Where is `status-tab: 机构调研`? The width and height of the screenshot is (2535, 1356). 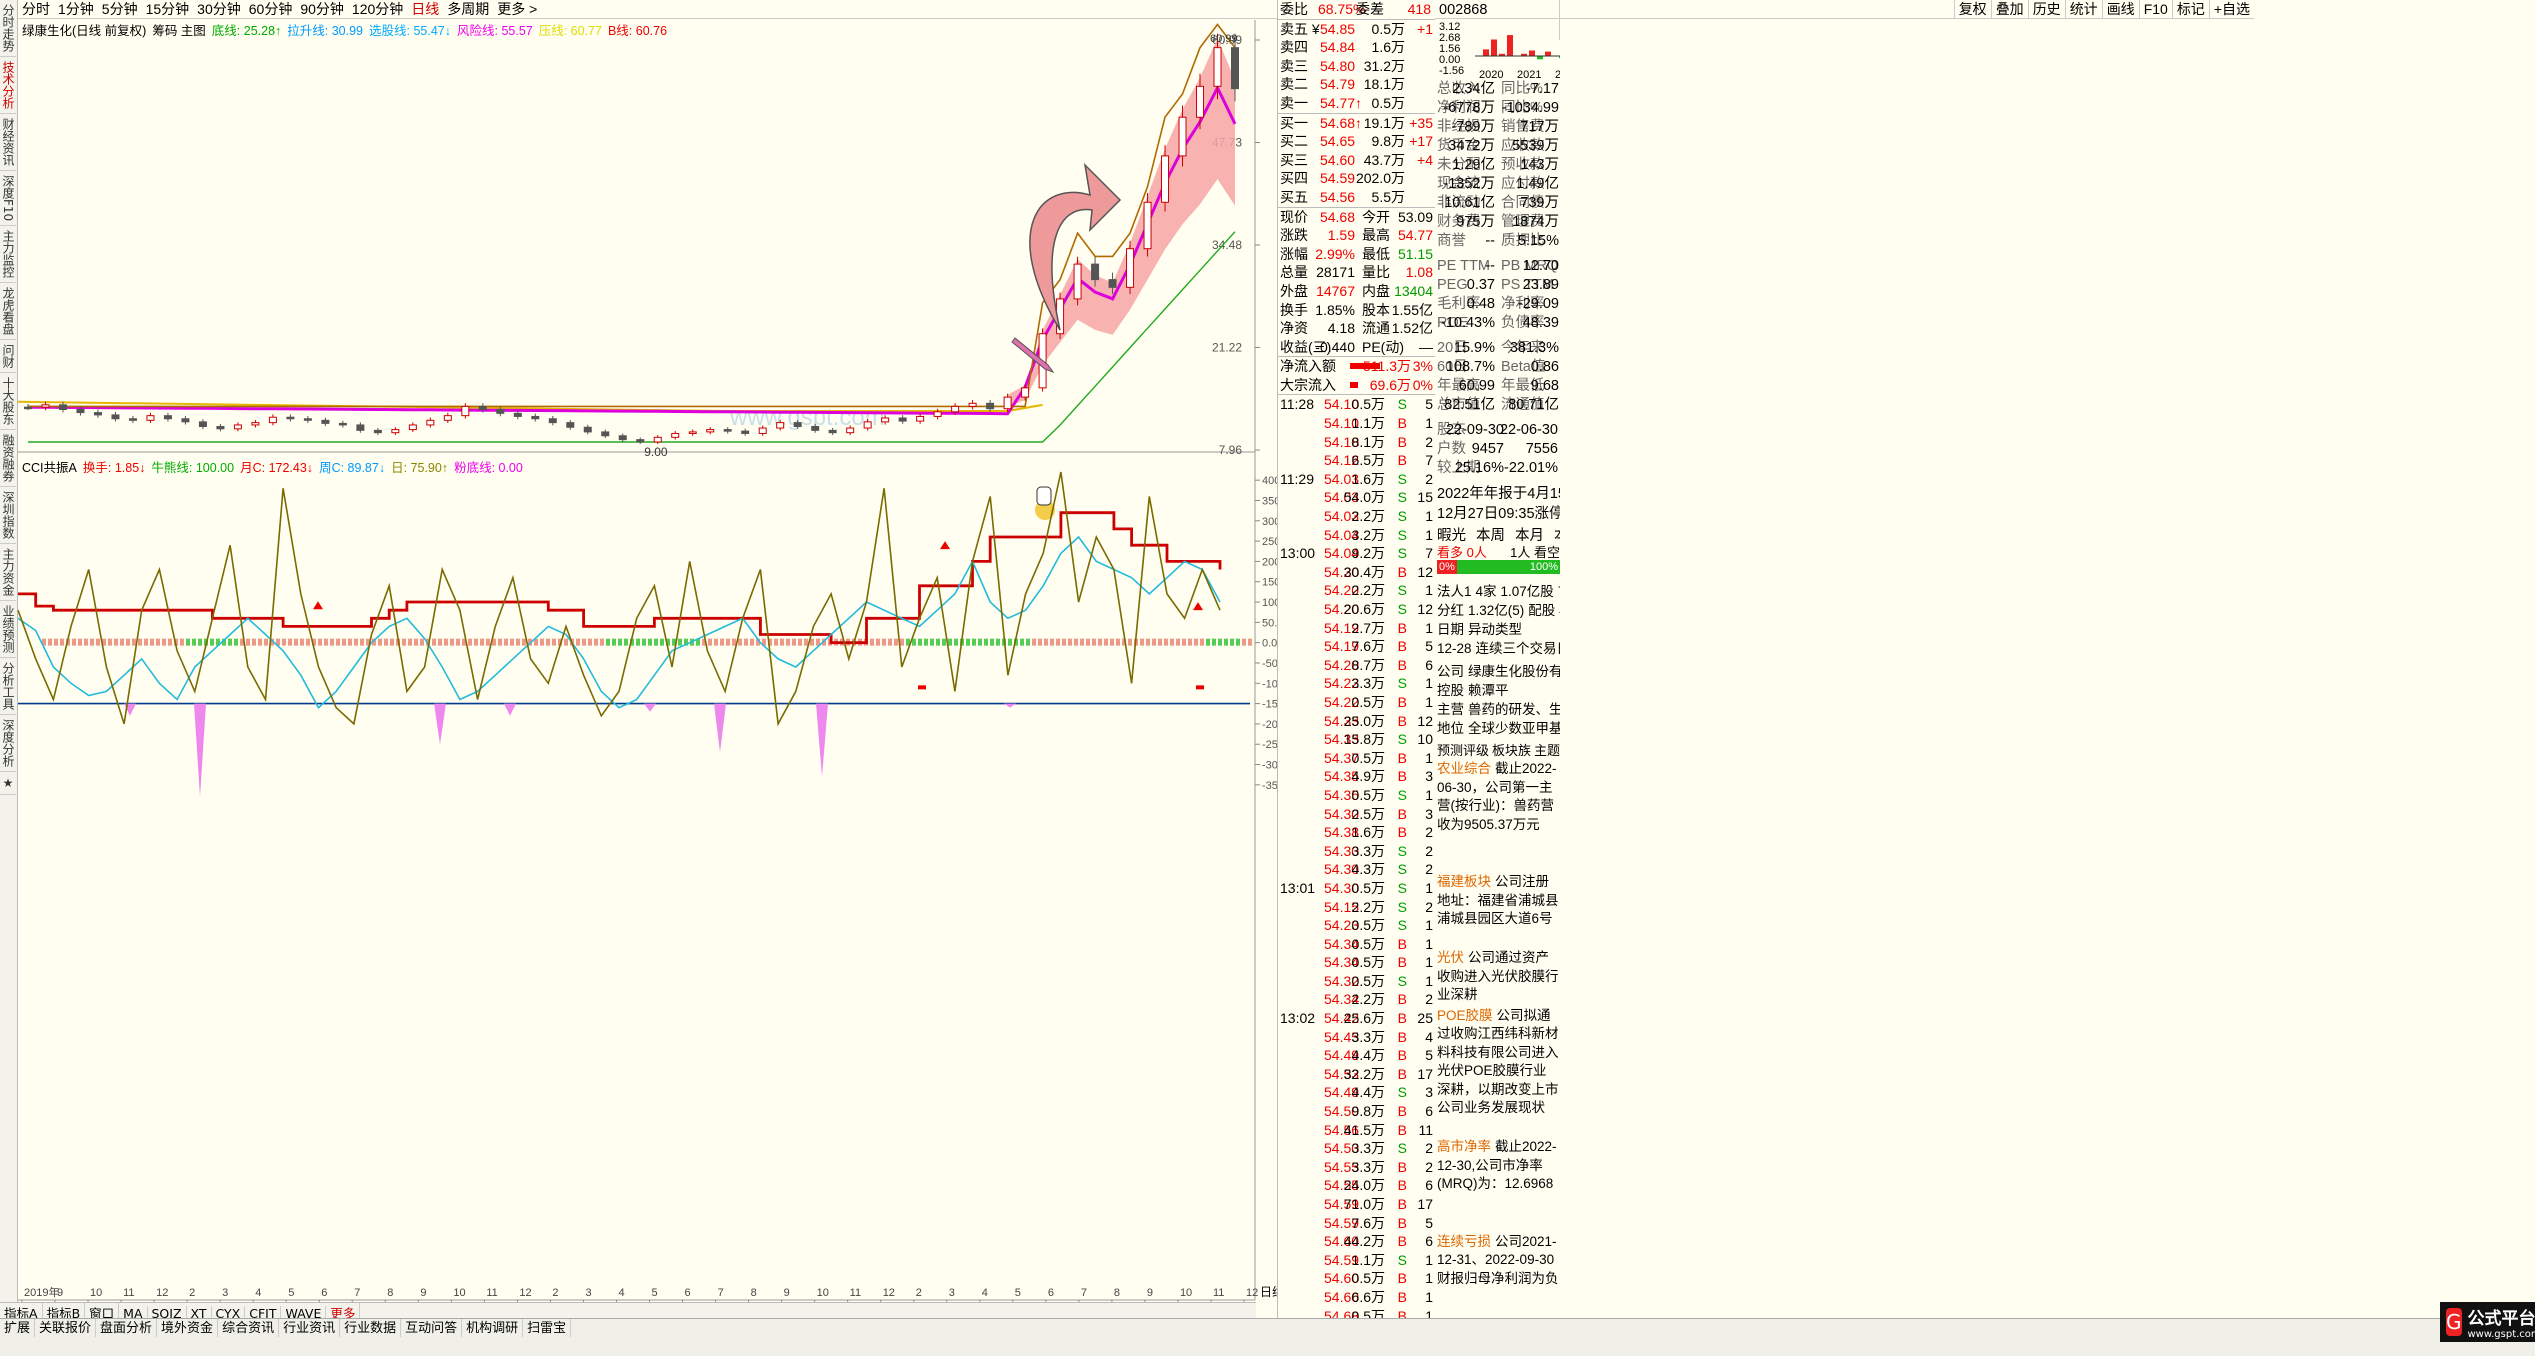 status-tab: 机构调研 is located at coordinates (493, 1328).